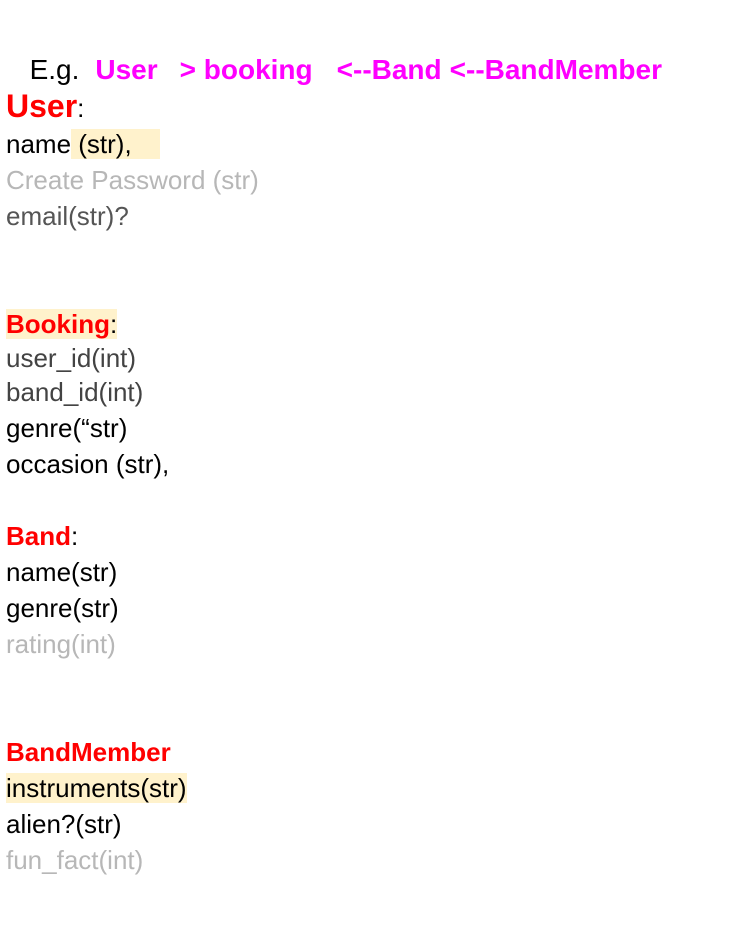 The width and height of the screenshot is (734, 926). I want to click on booking-field-occasion: occasion (str),, so click(88, 464).